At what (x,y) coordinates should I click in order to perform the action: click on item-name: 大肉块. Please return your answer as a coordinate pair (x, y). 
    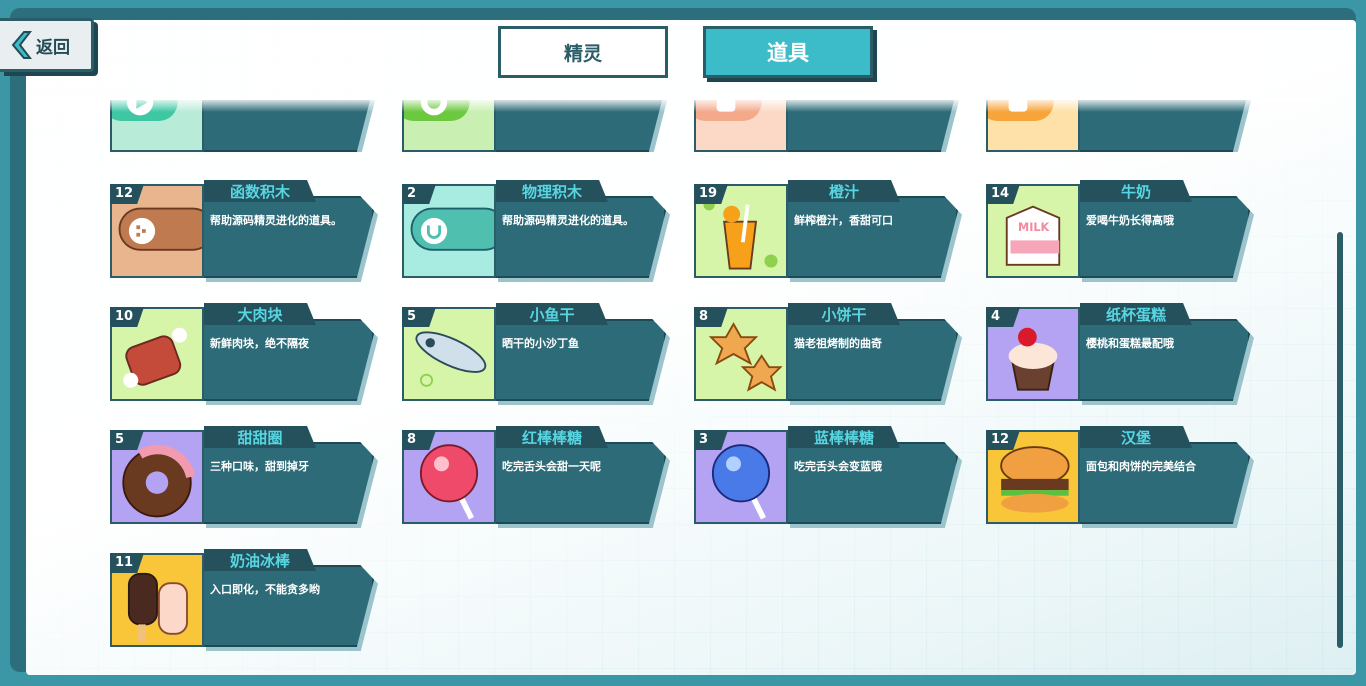
    Looking at the image, I should click on (260, 314).